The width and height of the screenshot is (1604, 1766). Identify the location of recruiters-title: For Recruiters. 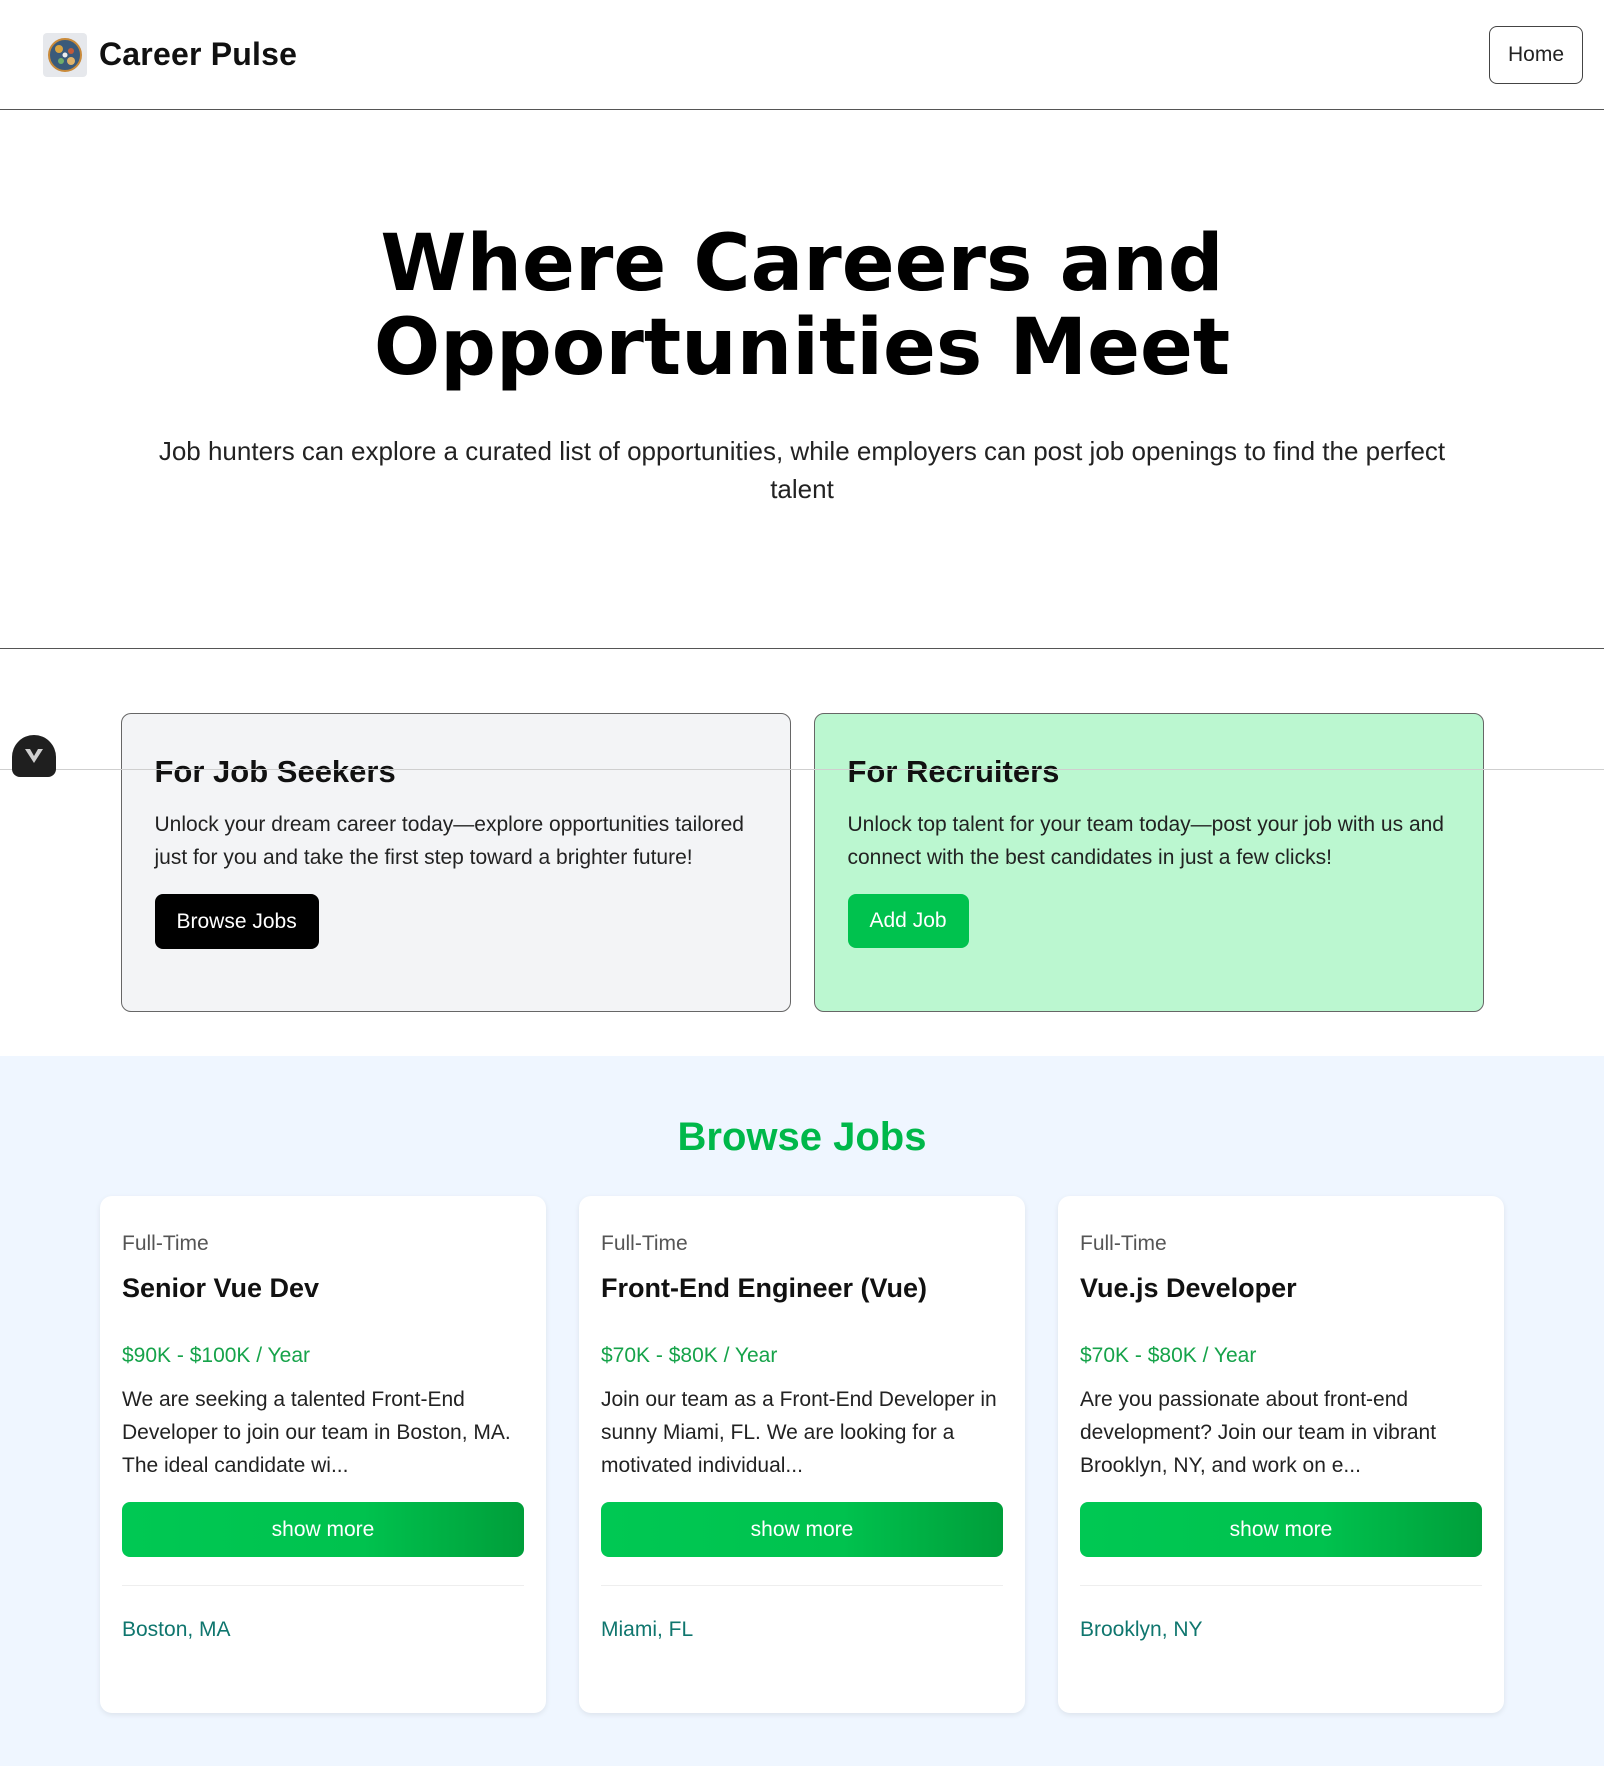
(953, 771).